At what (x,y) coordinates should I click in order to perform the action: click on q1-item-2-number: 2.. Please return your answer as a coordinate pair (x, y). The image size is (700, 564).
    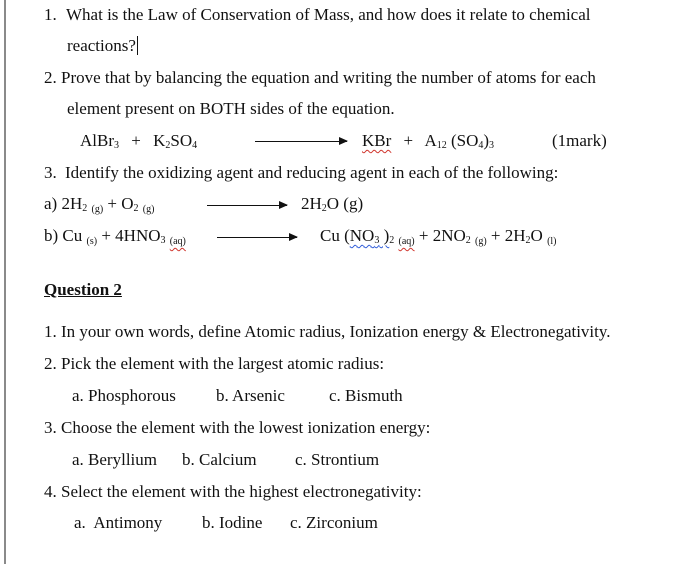
    Looking at the image, I should click on (50, 77).